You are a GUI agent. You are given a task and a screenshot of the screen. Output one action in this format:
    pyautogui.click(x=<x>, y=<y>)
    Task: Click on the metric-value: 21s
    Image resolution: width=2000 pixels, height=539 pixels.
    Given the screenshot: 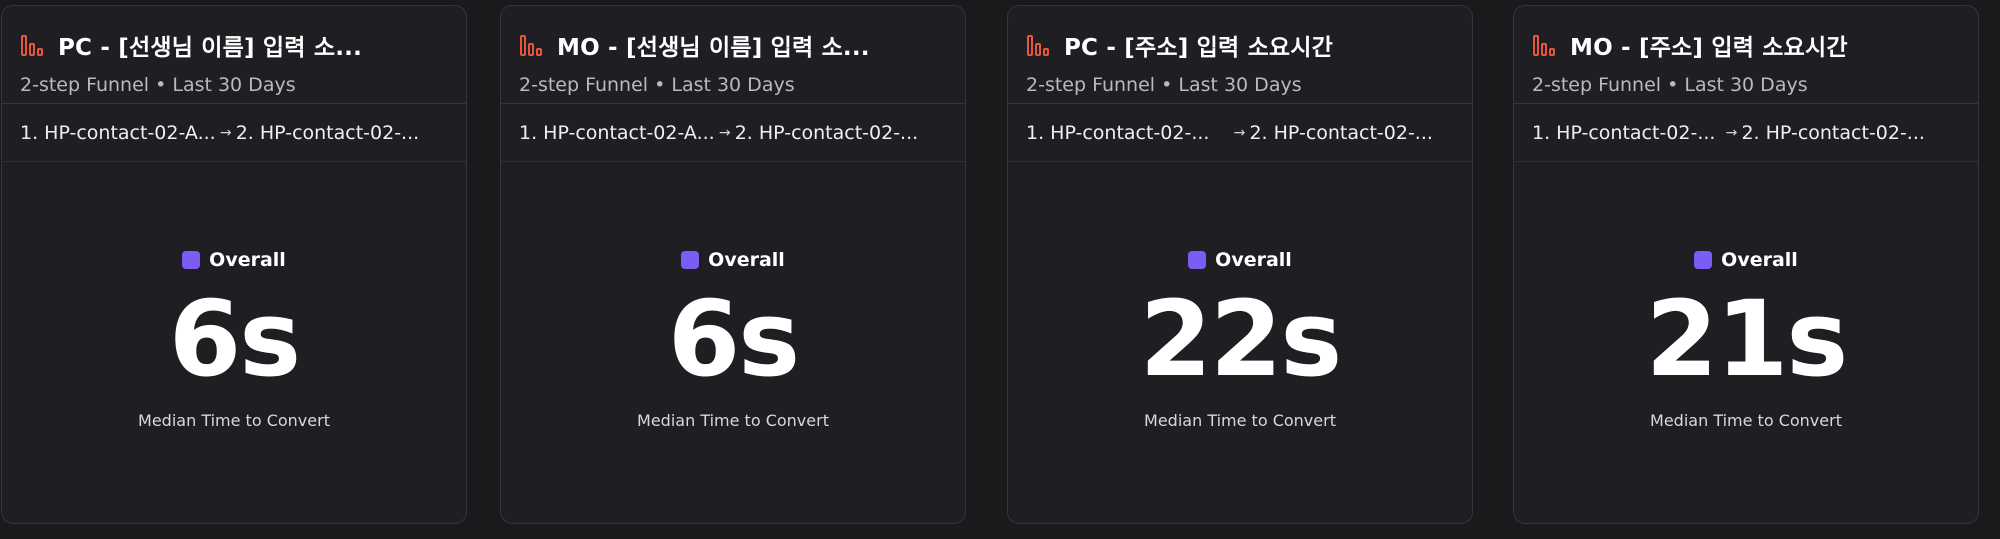 What is the action you would take?
    pyautogui.click(x=1747, y=339)
    